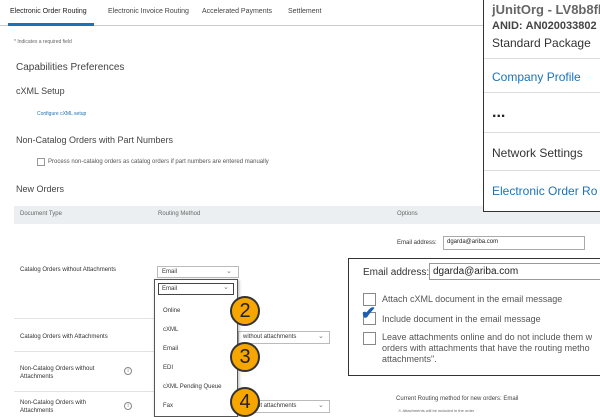 The width and height of the screenshot is (600, 417). Describe the element at coordinates (284, 337) in the screenshot. I see `attachment-select: without attachments` at that location.